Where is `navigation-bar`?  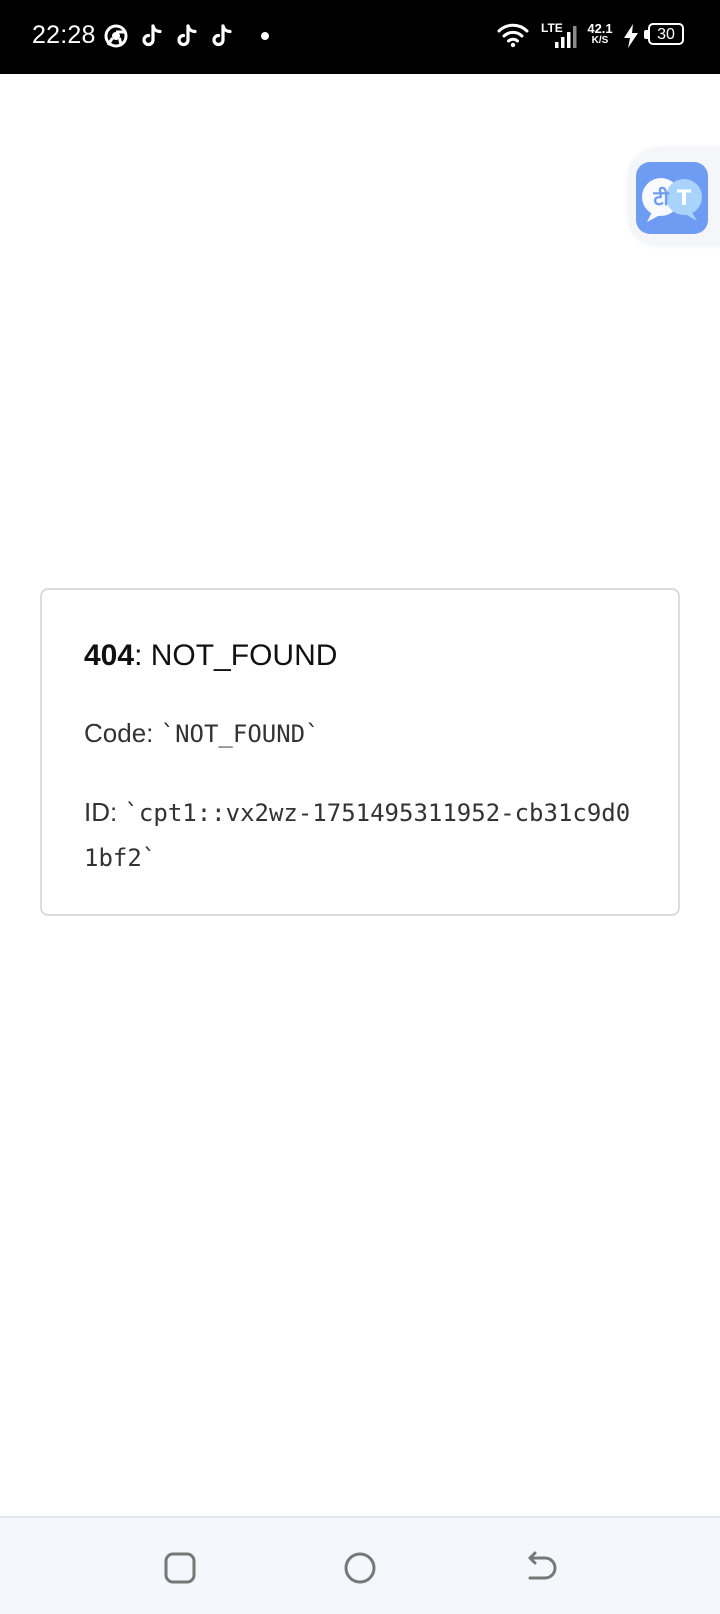 navigation-bar is located at coordinates (360, 1565).